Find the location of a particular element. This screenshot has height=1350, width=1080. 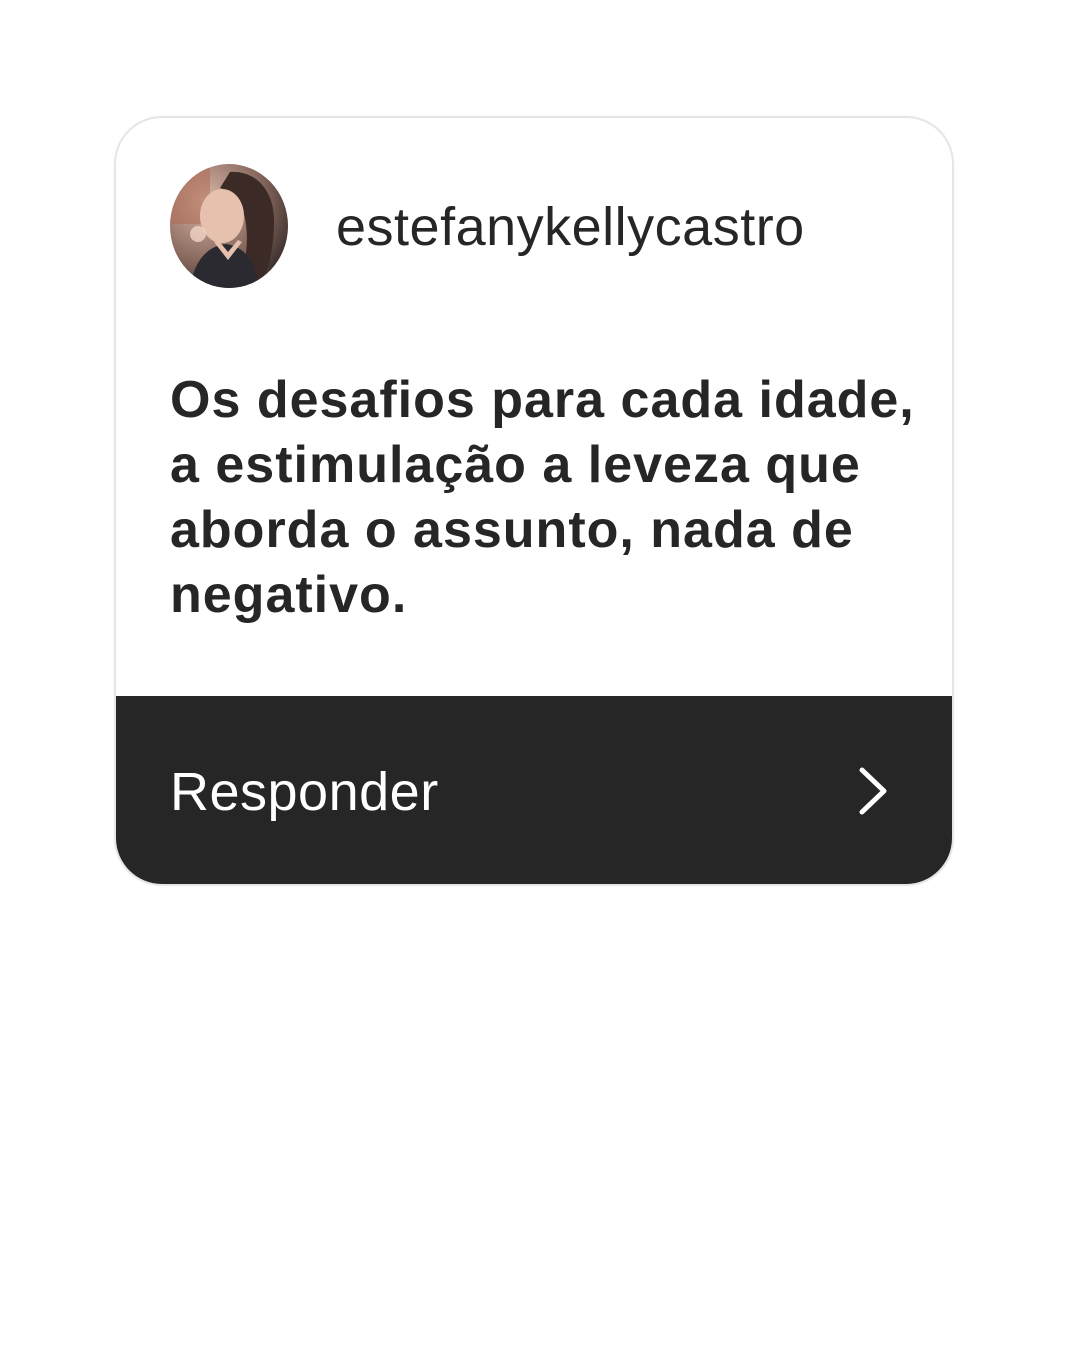

avatar is located at coordinates (229, 226).